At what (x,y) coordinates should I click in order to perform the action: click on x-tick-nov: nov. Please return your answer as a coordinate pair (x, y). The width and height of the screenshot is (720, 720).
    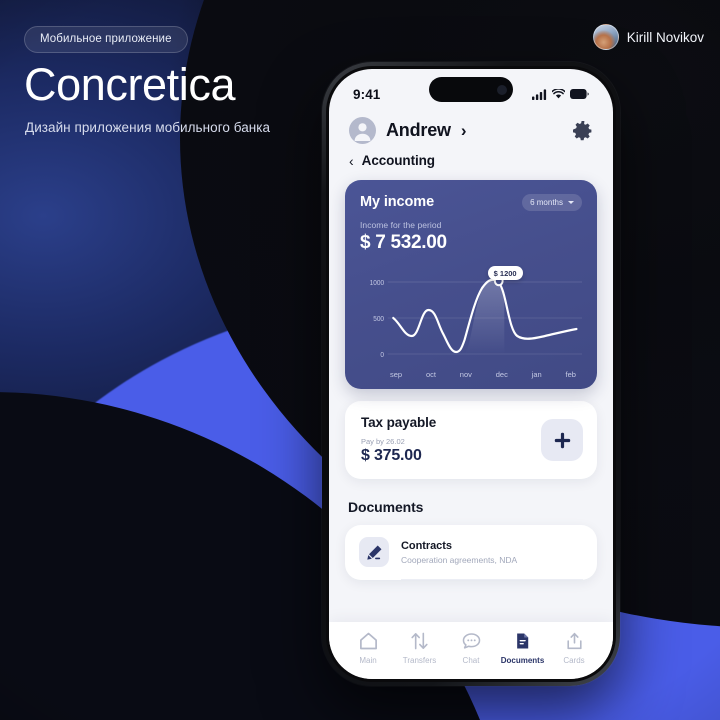
    Looking at the image, I should click on (465, 374).